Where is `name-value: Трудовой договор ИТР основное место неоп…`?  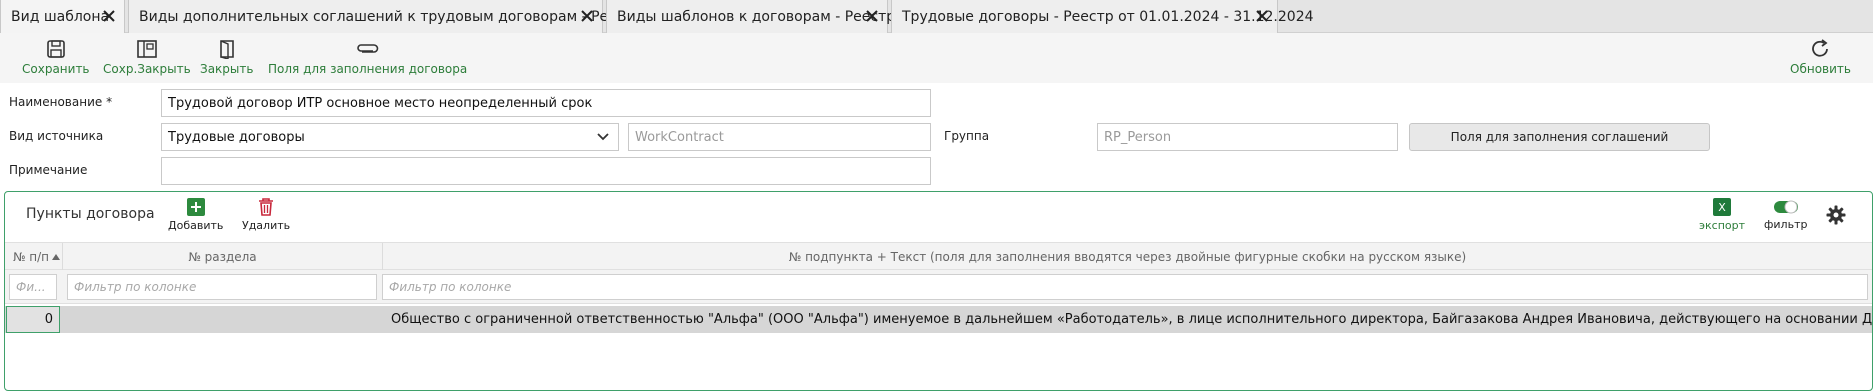
name-value: Трудовой договор ИТР основное место неоп… is located at coordinates (380, 103).